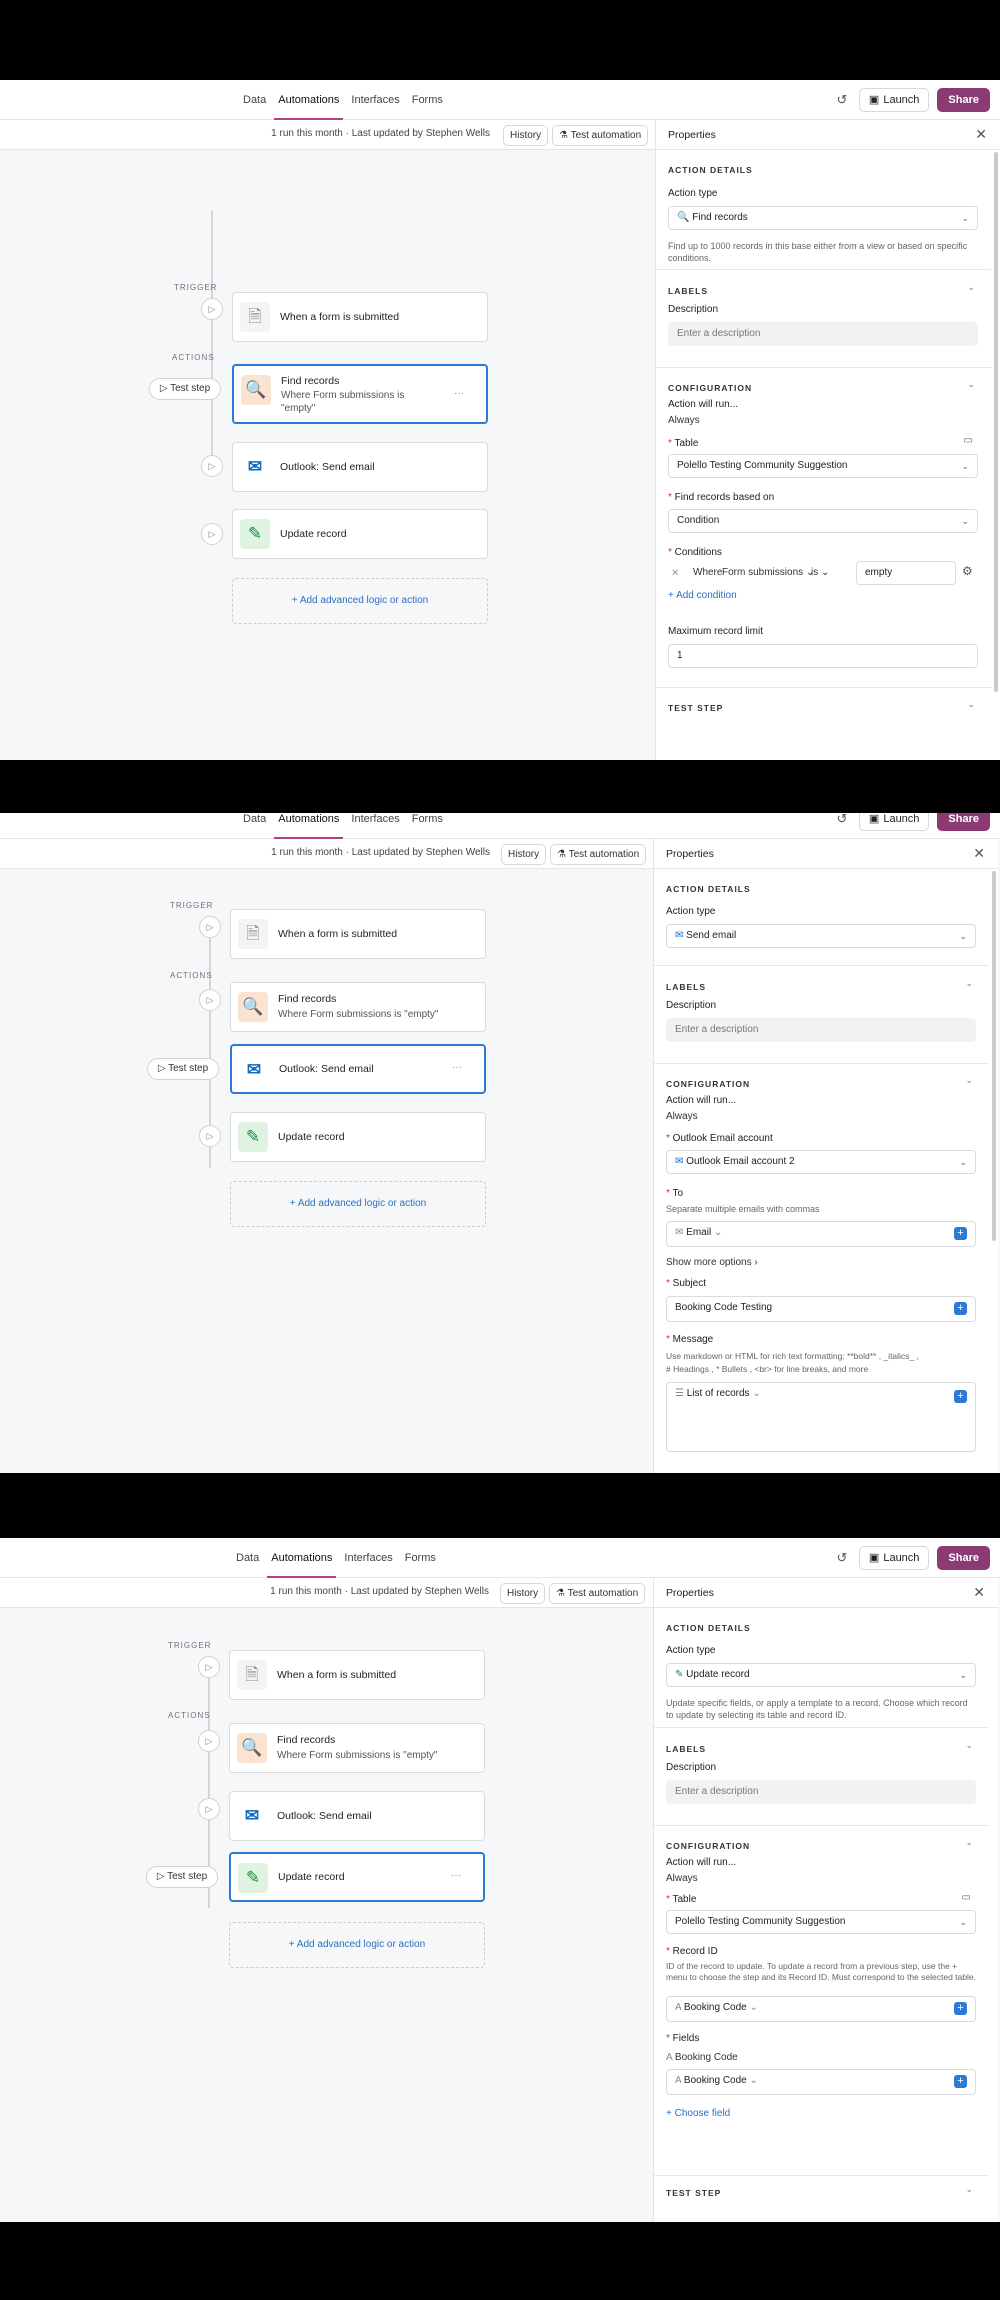 The height and width of the screenshot is (2300, 1000). Describe the element at coordinates (823, 218) in the screenshot. I see `action-type-select: 🔍 Find records ⌄` at that location.